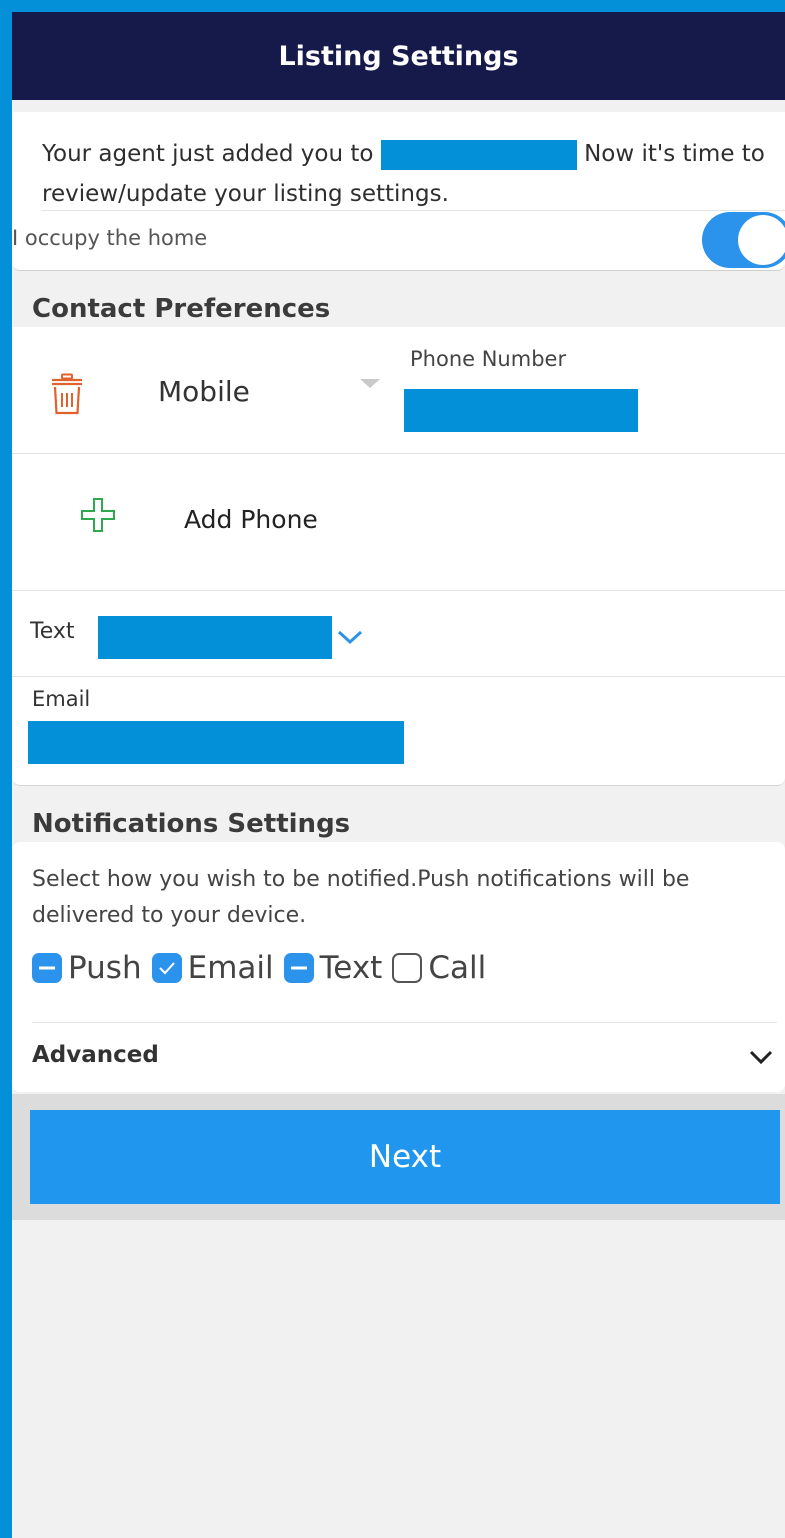 The width and height of the screenshot is (785, 1538). I want to click on call-label: Call, so click(457, 968).